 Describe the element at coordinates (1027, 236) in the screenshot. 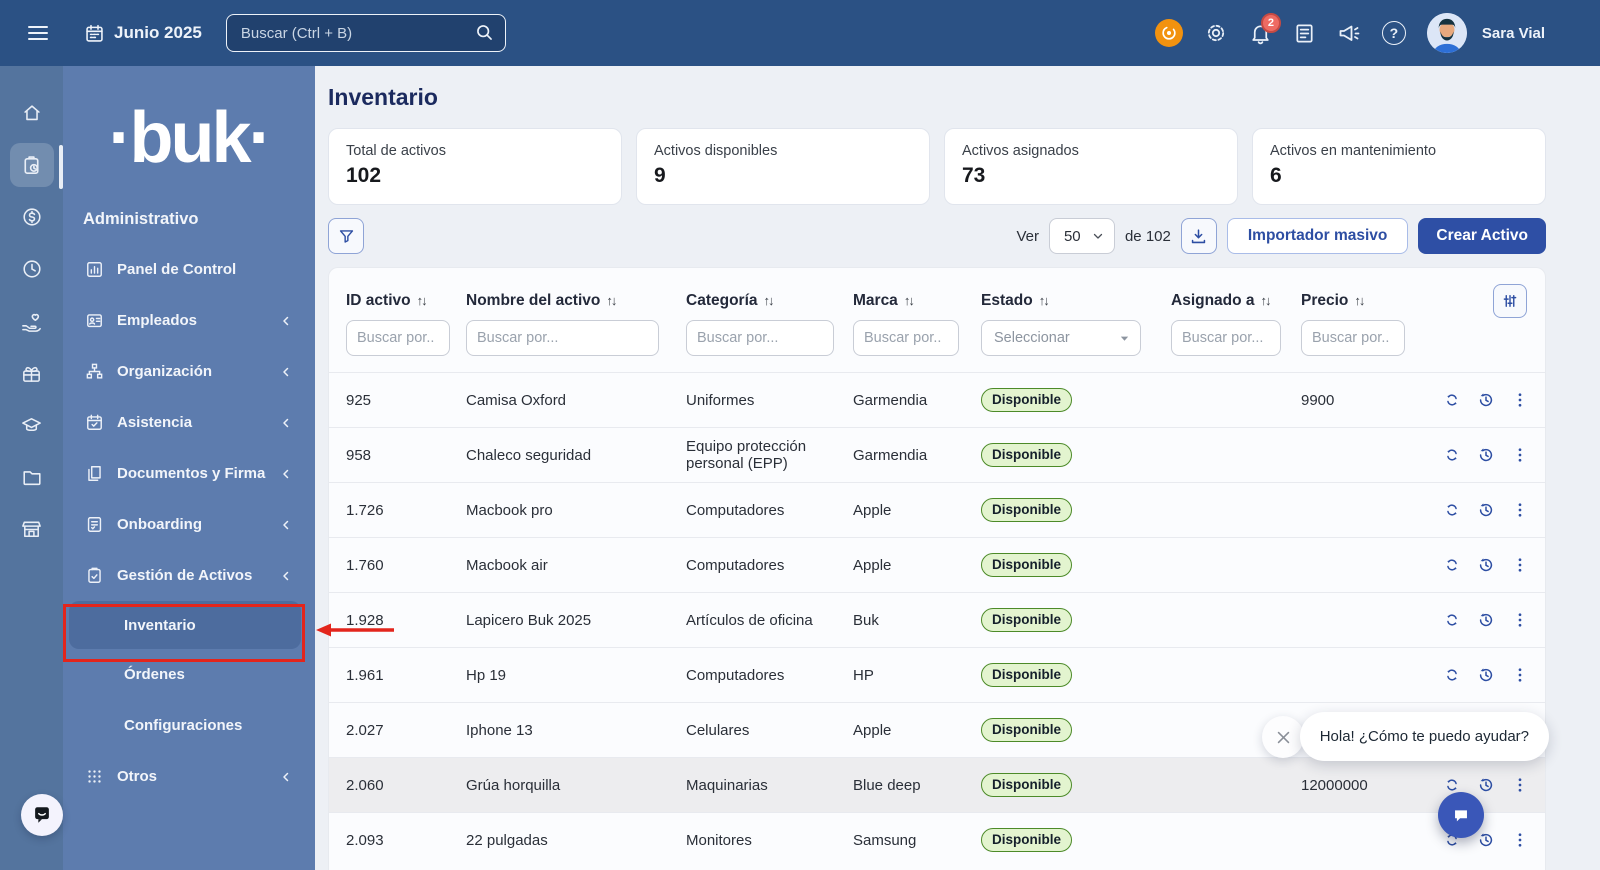

I see `ver-label: Ver` at that location.